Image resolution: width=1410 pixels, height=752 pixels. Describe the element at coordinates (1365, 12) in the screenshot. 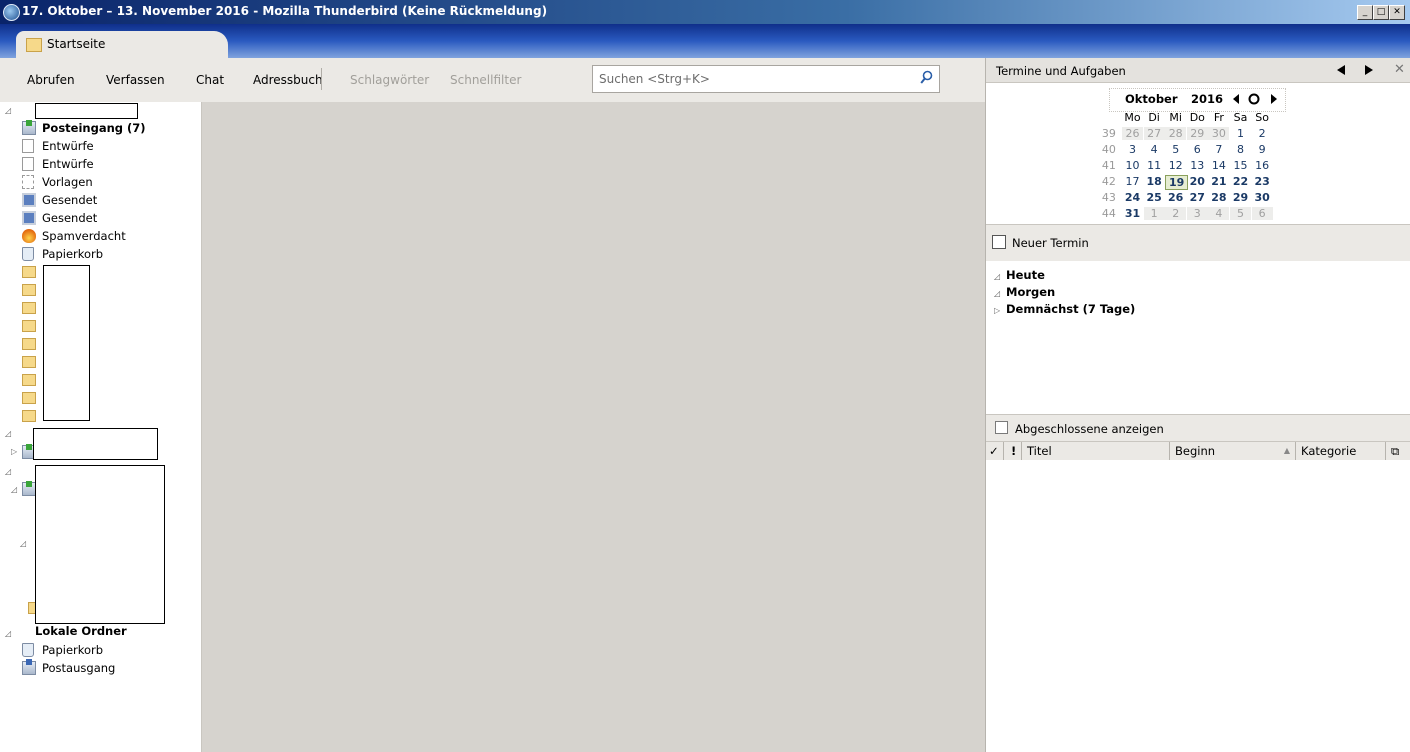

I see `minimize-icon: _` at that location.